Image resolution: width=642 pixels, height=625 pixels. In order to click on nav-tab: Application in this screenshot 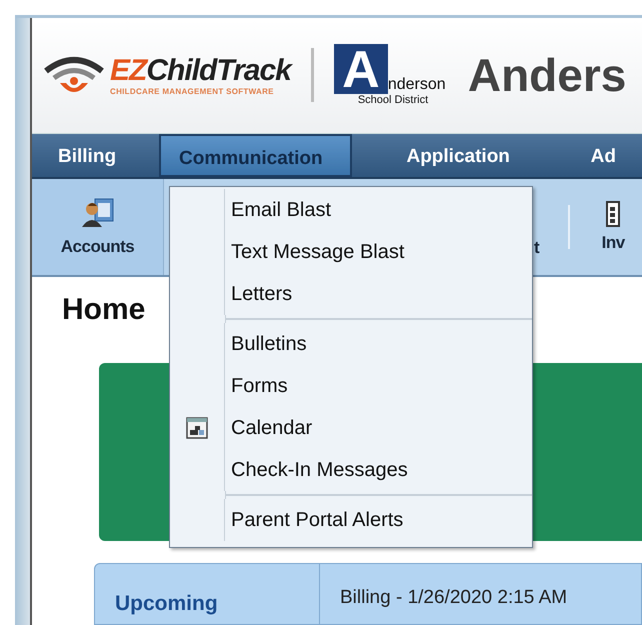, I will do `click(458, 155)`.